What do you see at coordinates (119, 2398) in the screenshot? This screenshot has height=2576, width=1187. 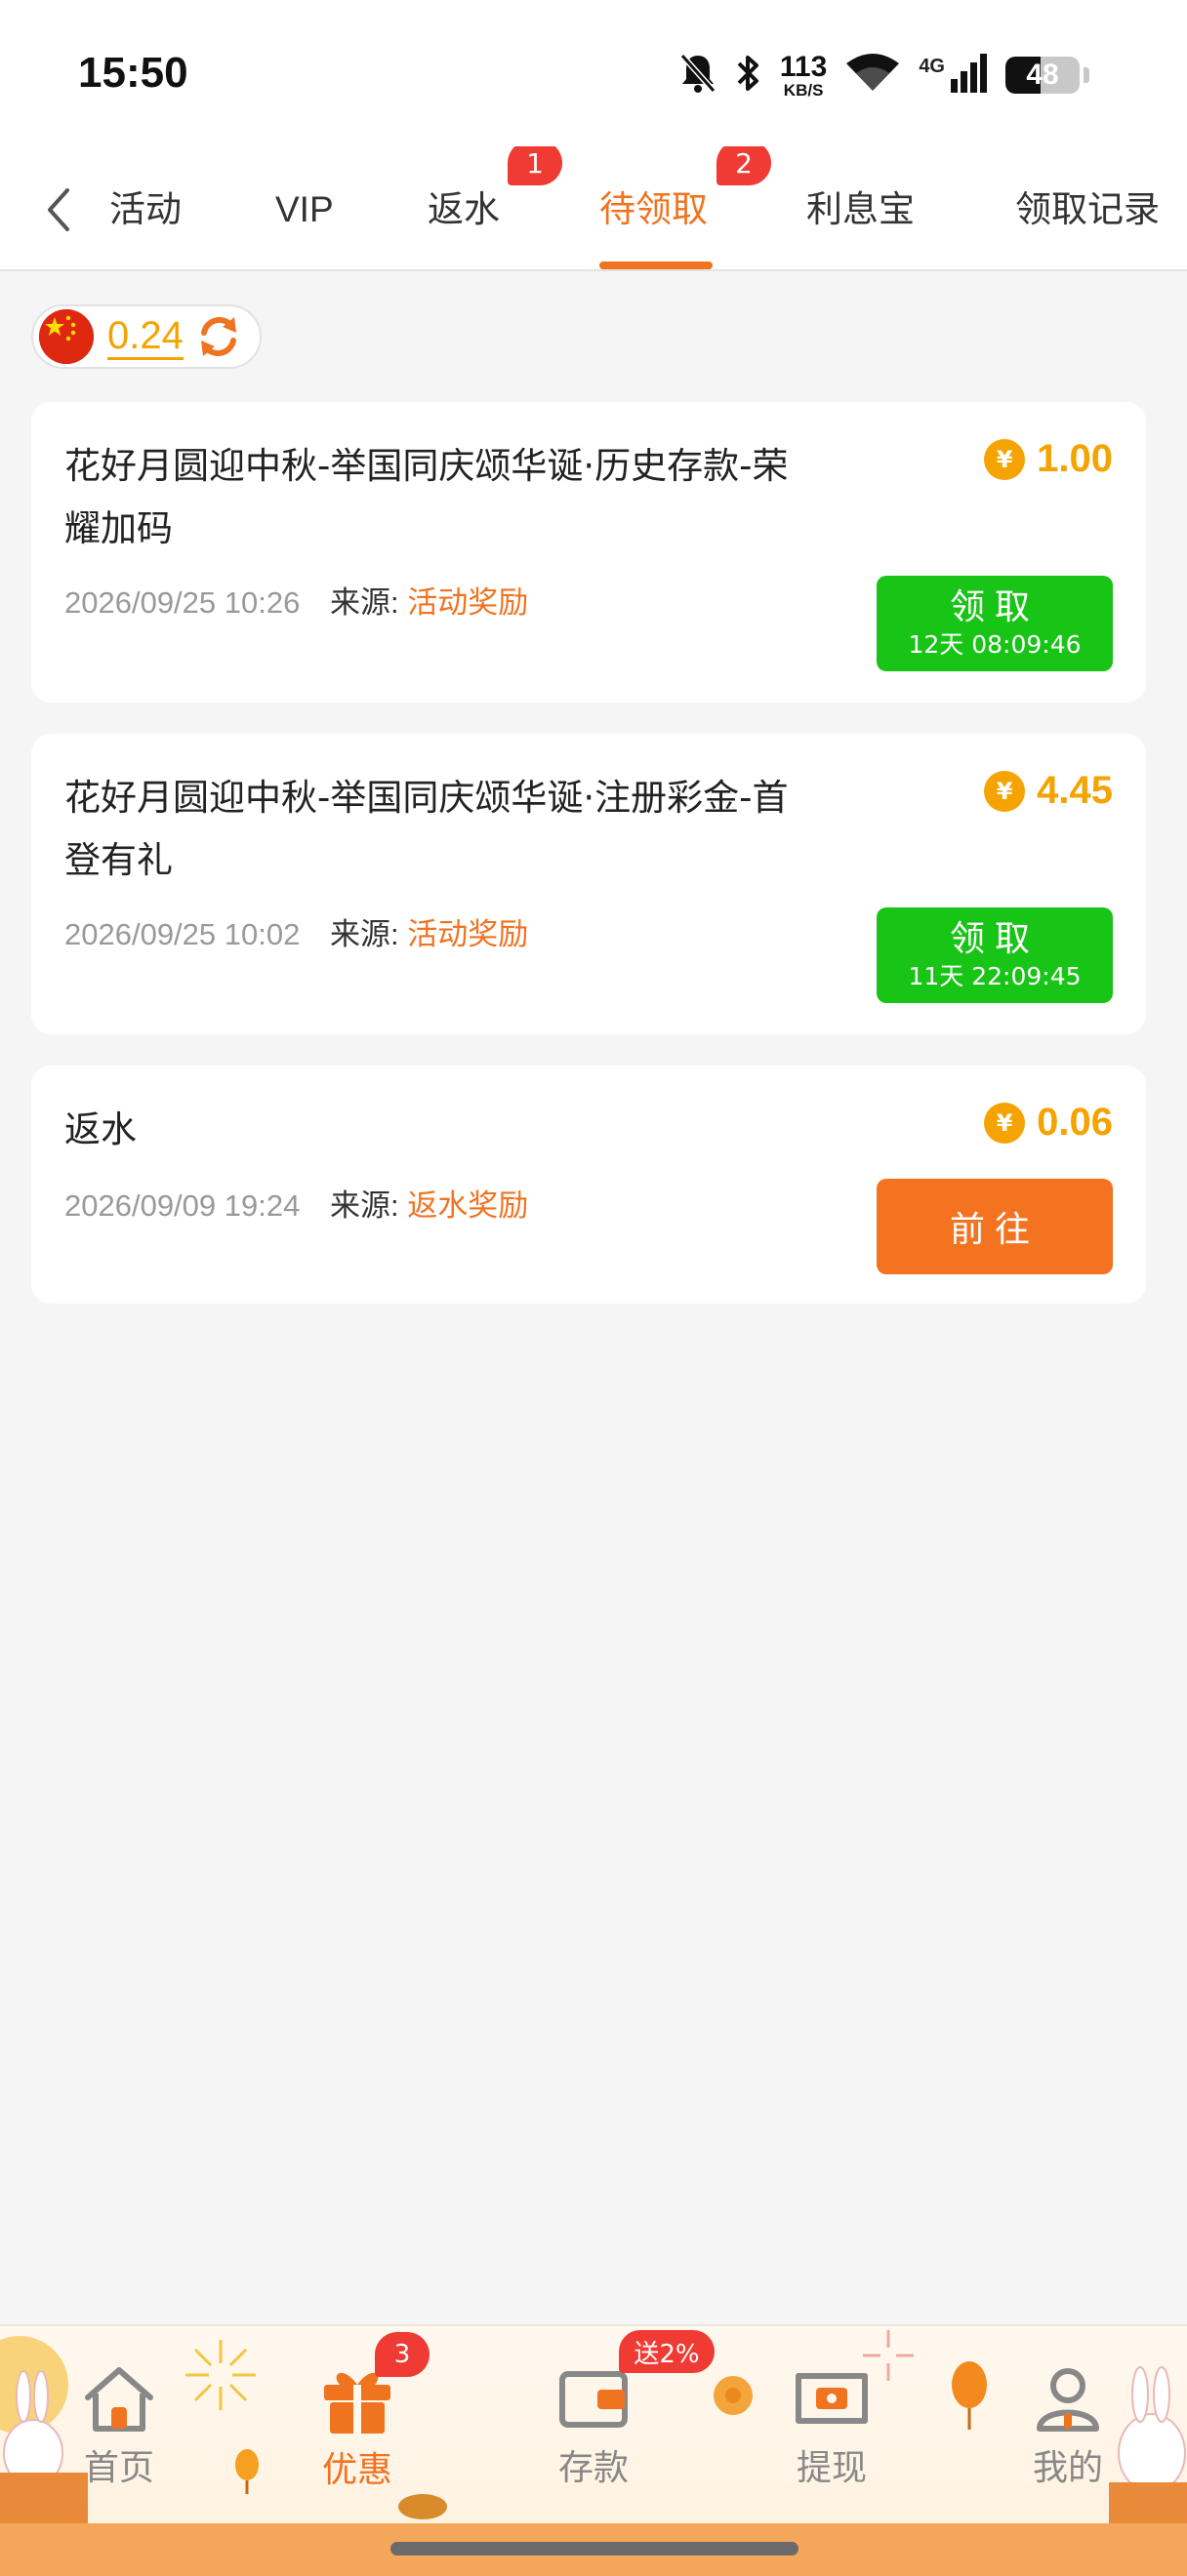 I see `home-icon` at bounding box center [119, 2398].